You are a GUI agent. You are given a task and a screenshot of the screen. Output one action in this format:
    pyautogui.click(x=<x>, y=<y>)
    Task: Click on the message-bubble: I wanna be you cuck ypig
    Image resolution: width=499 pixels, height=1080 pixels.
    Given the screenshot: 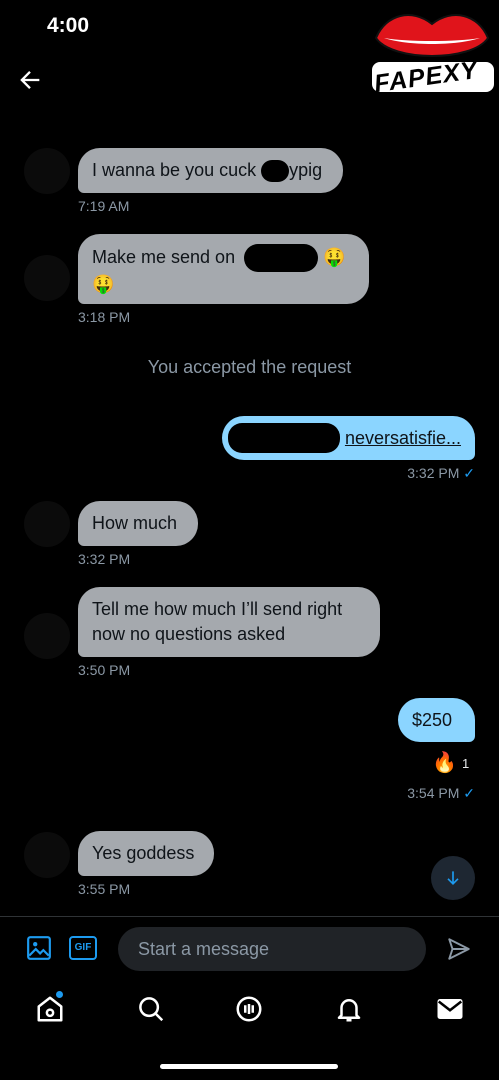 What is the action you would take?
    pyautogui.click(x=210, y=170)
    